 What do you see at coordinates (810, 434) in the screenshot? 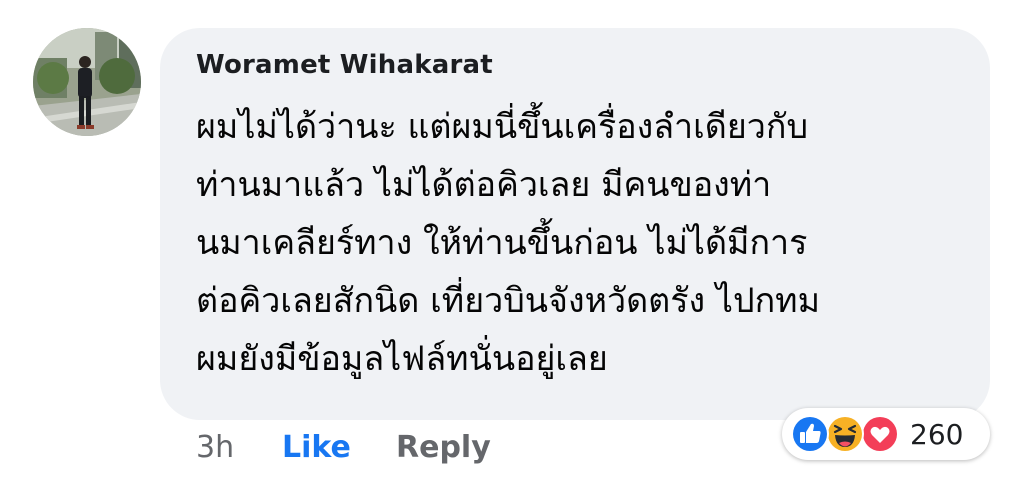
I see `like-icon` at bounding box center [810, 434].